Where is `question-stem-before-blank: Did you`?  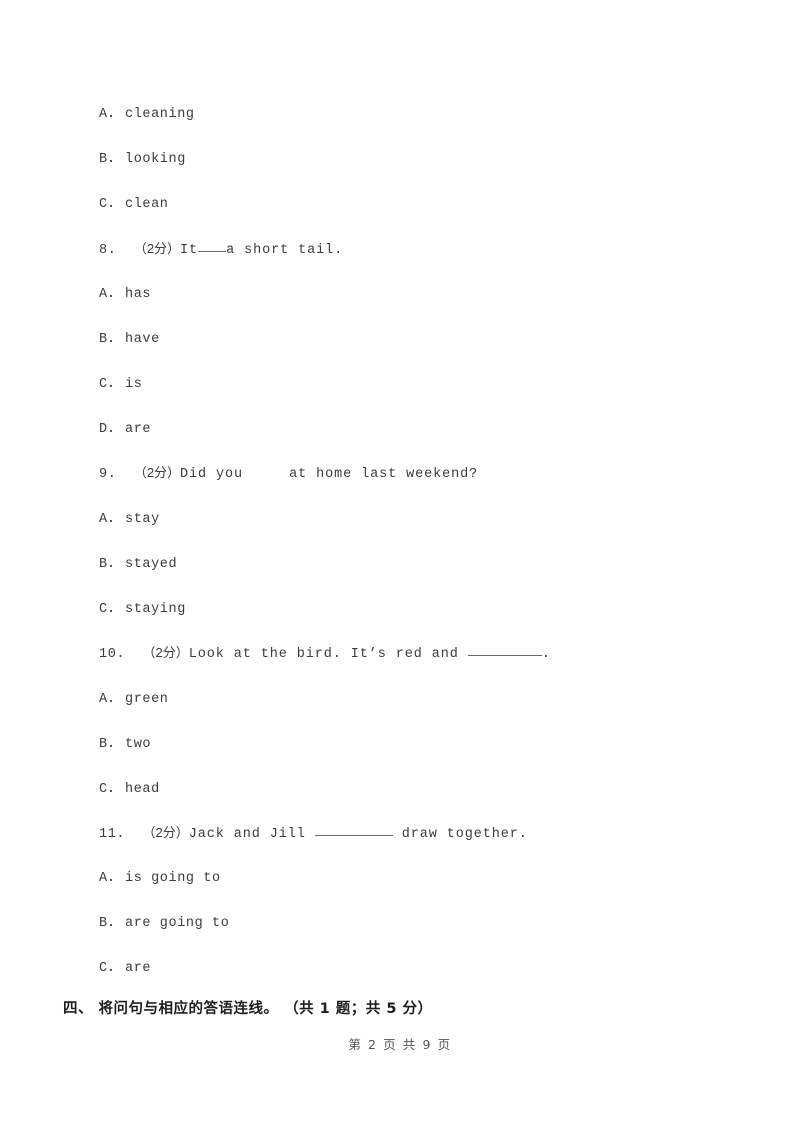
question-stem-before-blank: Did you is located at coordinates (212, 474).